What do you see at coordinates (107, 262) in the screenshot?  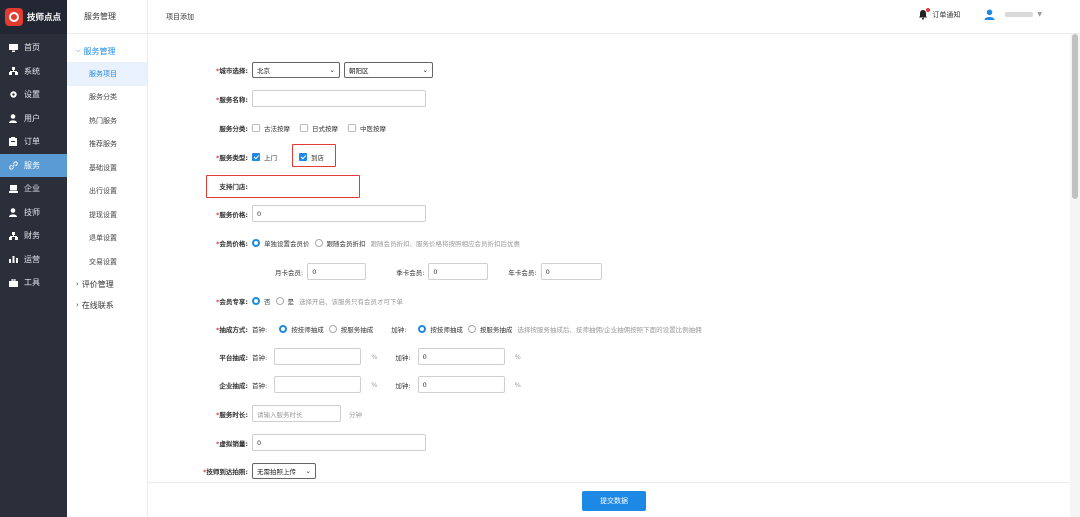 I see `sub-item-trade-settings: 交易设置` at bounding box center [107, 262].